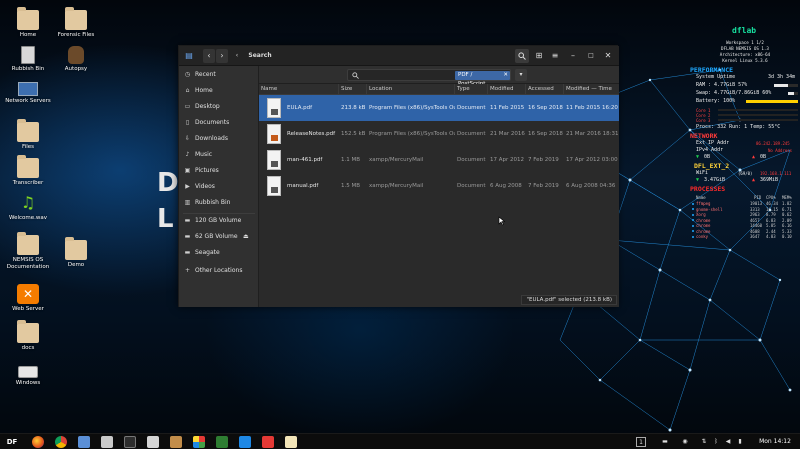  Describe the element at coordinates (176, 442) in the screenshot. I see `archive-icon` at that location.